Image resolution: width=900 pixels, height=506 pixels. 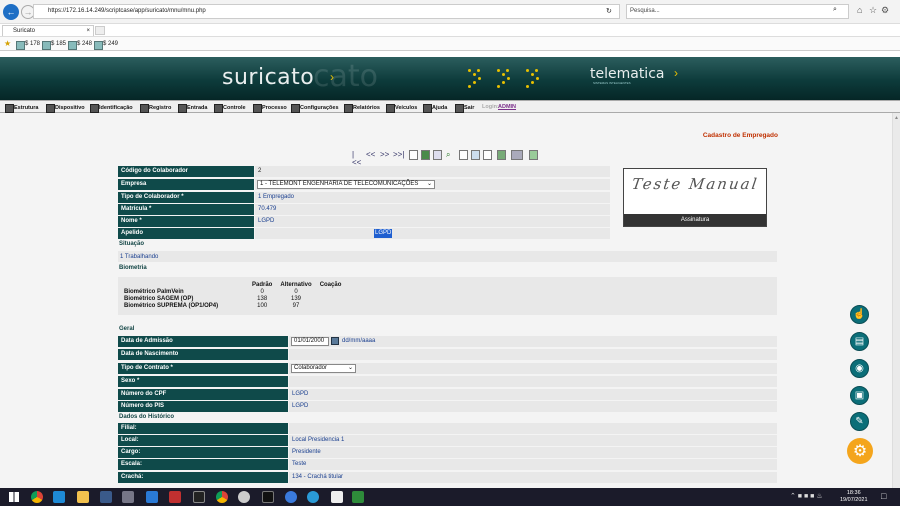 I want to click on nascimento-value, so click(x=533, y=354).